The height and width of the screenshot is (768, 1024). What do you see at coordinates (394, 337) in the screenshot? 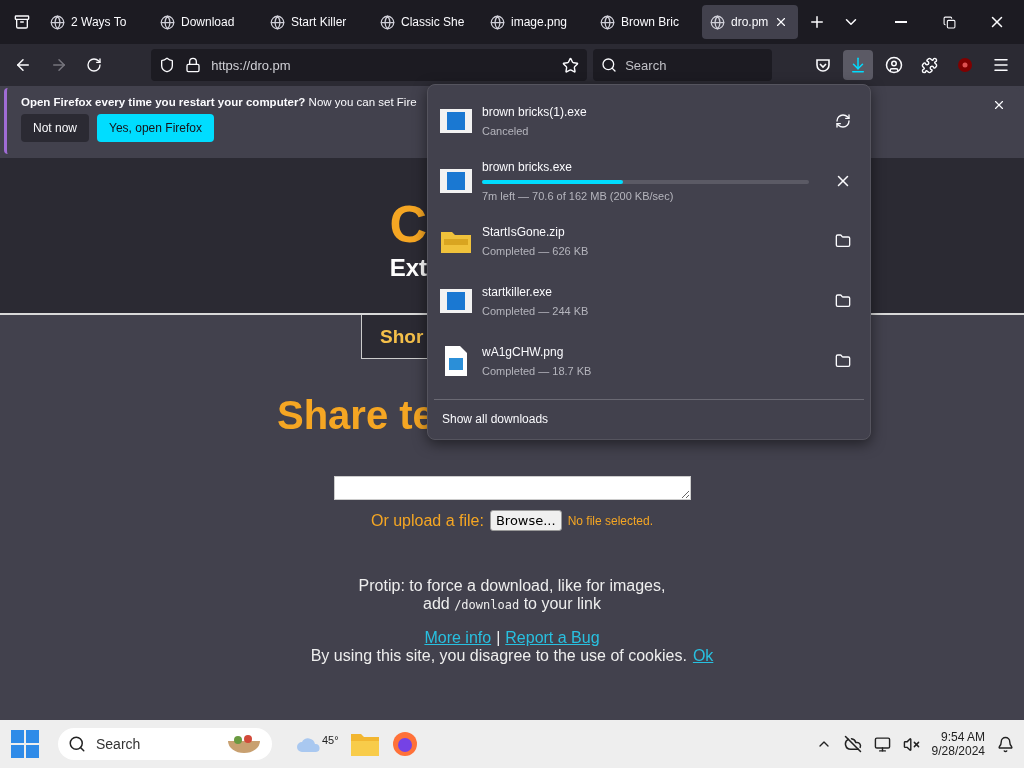
I see `nav-button: Shor` at bounding box center [394, 337].